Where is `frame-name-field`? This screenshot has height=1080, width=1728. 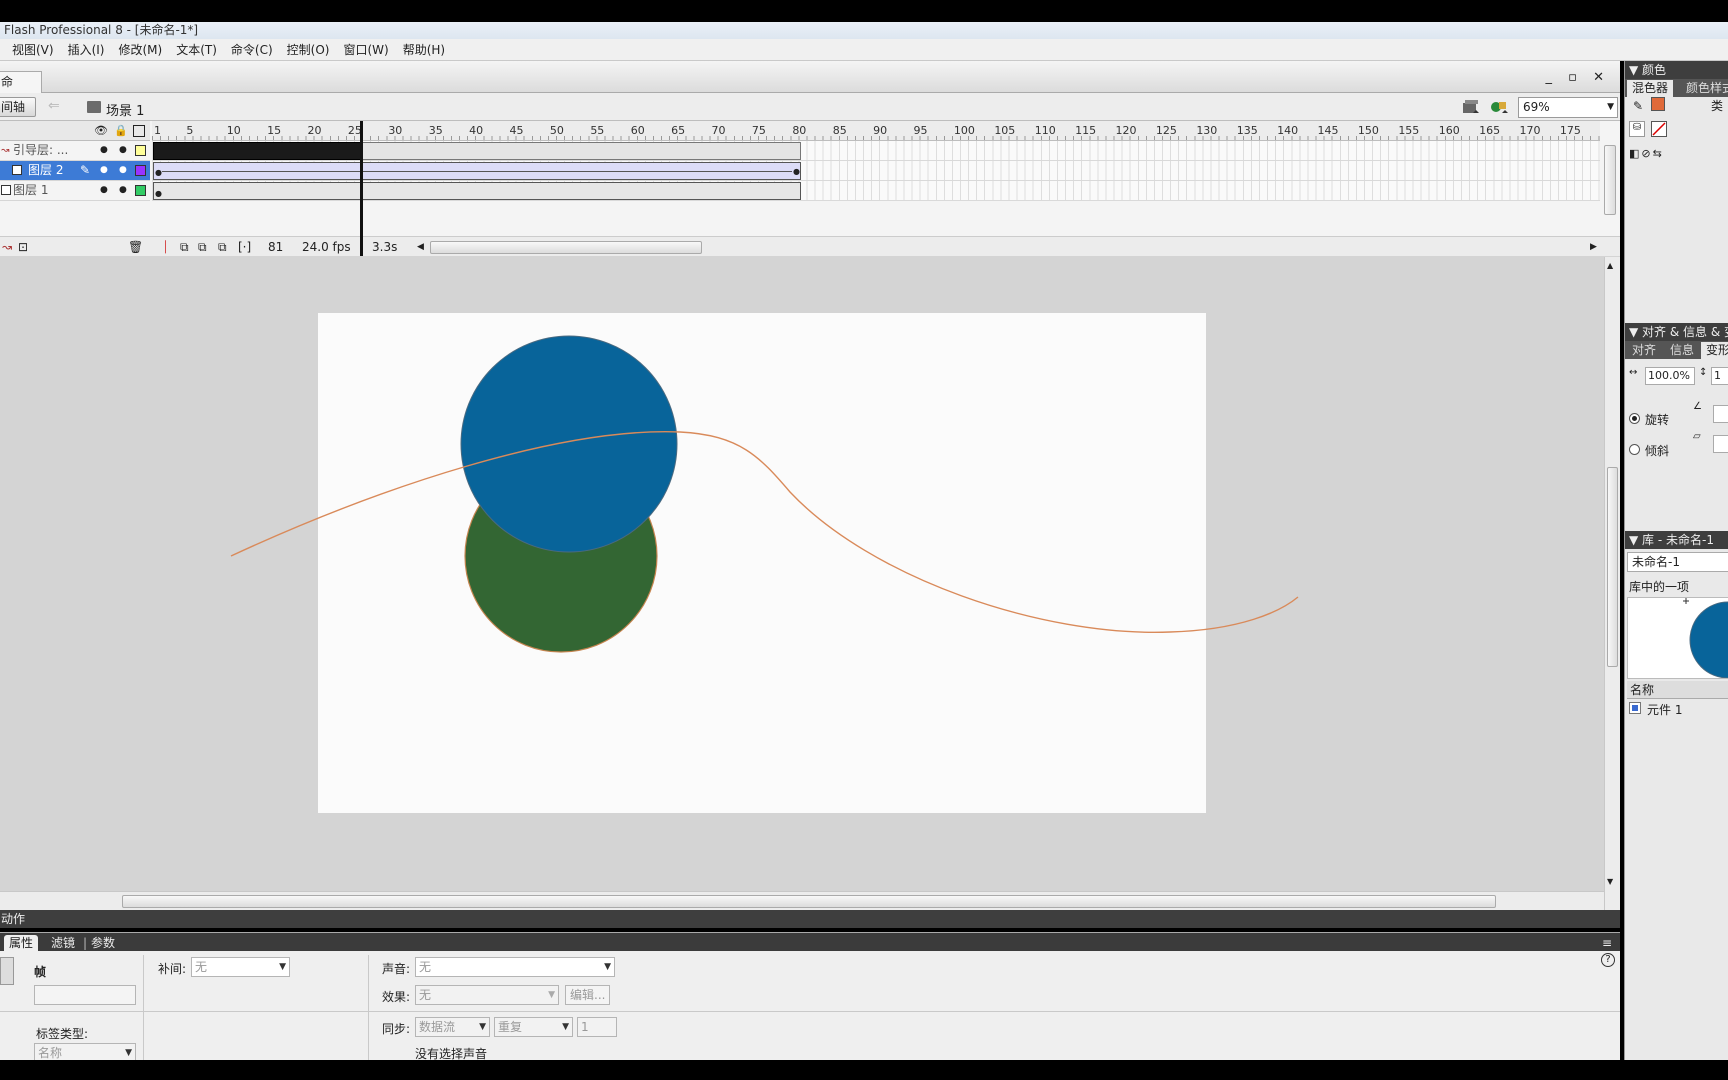
frame-name-field is located at coordinates (85, 995).